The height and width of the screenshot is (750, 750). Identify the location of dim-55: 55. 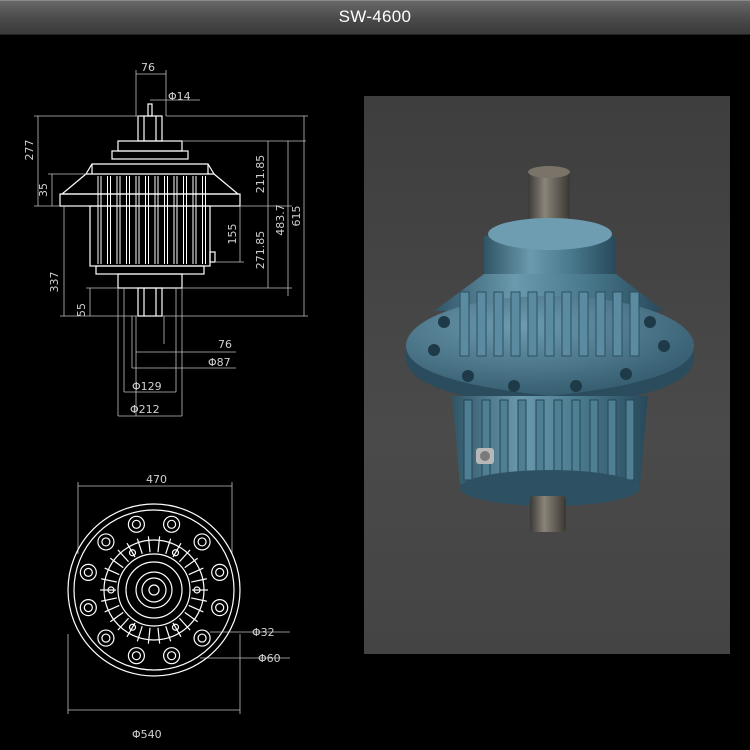
(81, 310).